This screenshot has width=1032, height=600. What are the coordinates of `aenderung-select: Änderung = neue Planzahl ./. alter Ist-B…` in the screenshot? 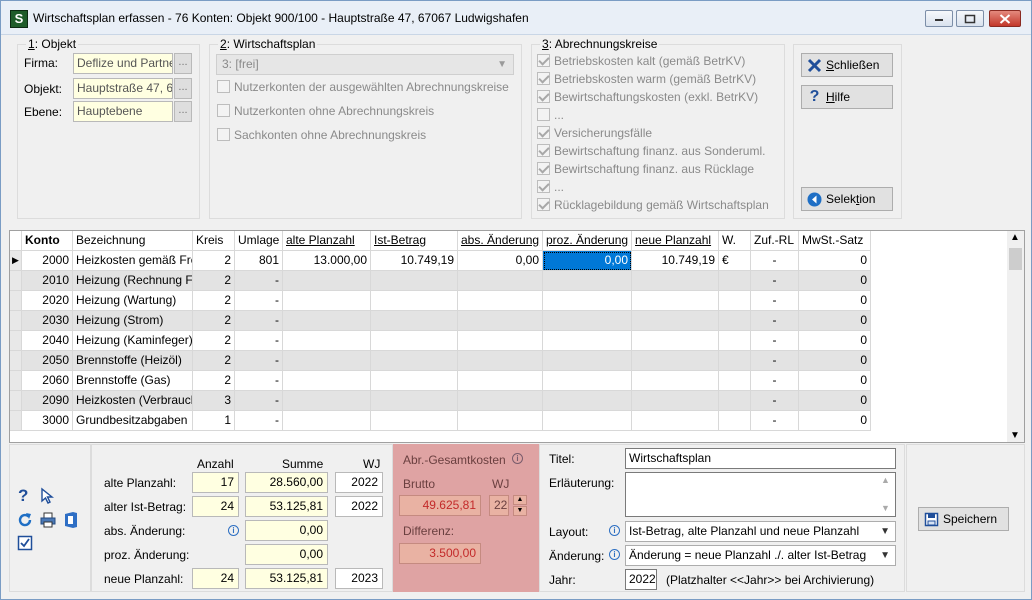 It's located at (760, 555).